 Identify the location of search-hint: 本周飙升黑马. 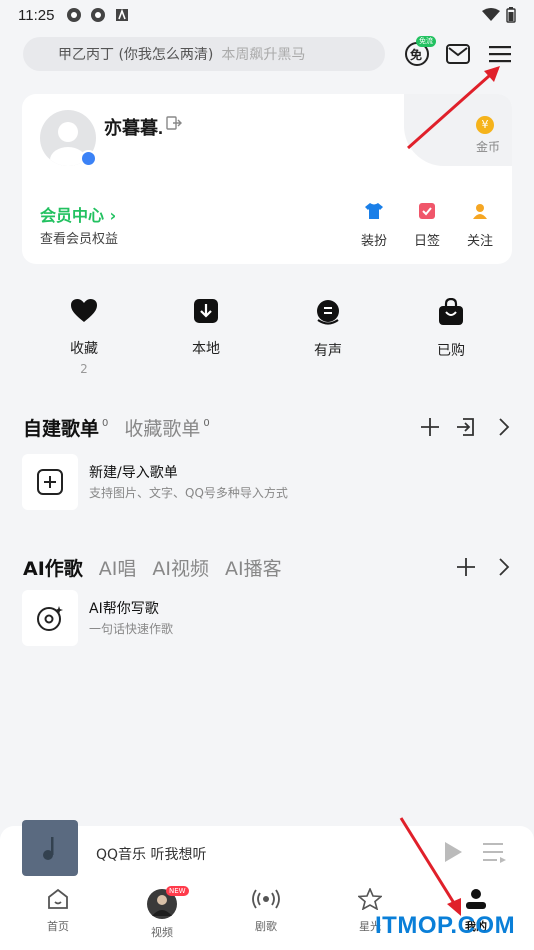
(263, 55).